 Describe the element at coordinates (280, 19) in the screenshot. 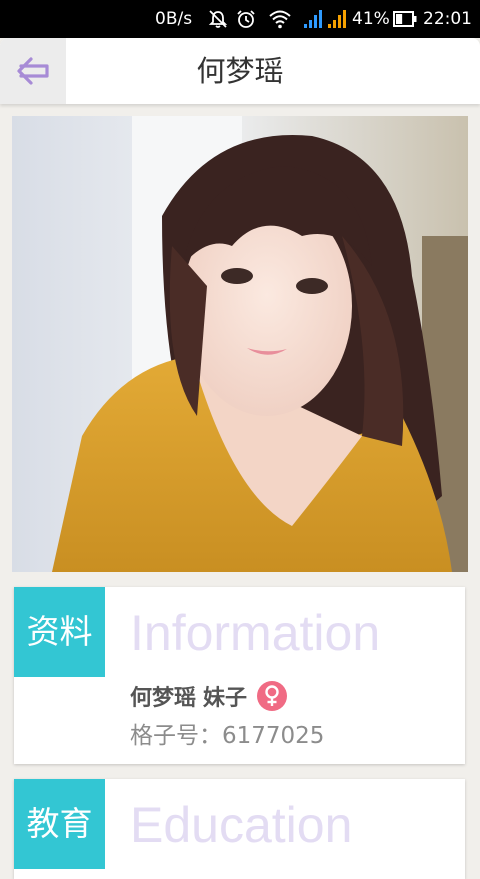

I see `wifi-icon` at that location.